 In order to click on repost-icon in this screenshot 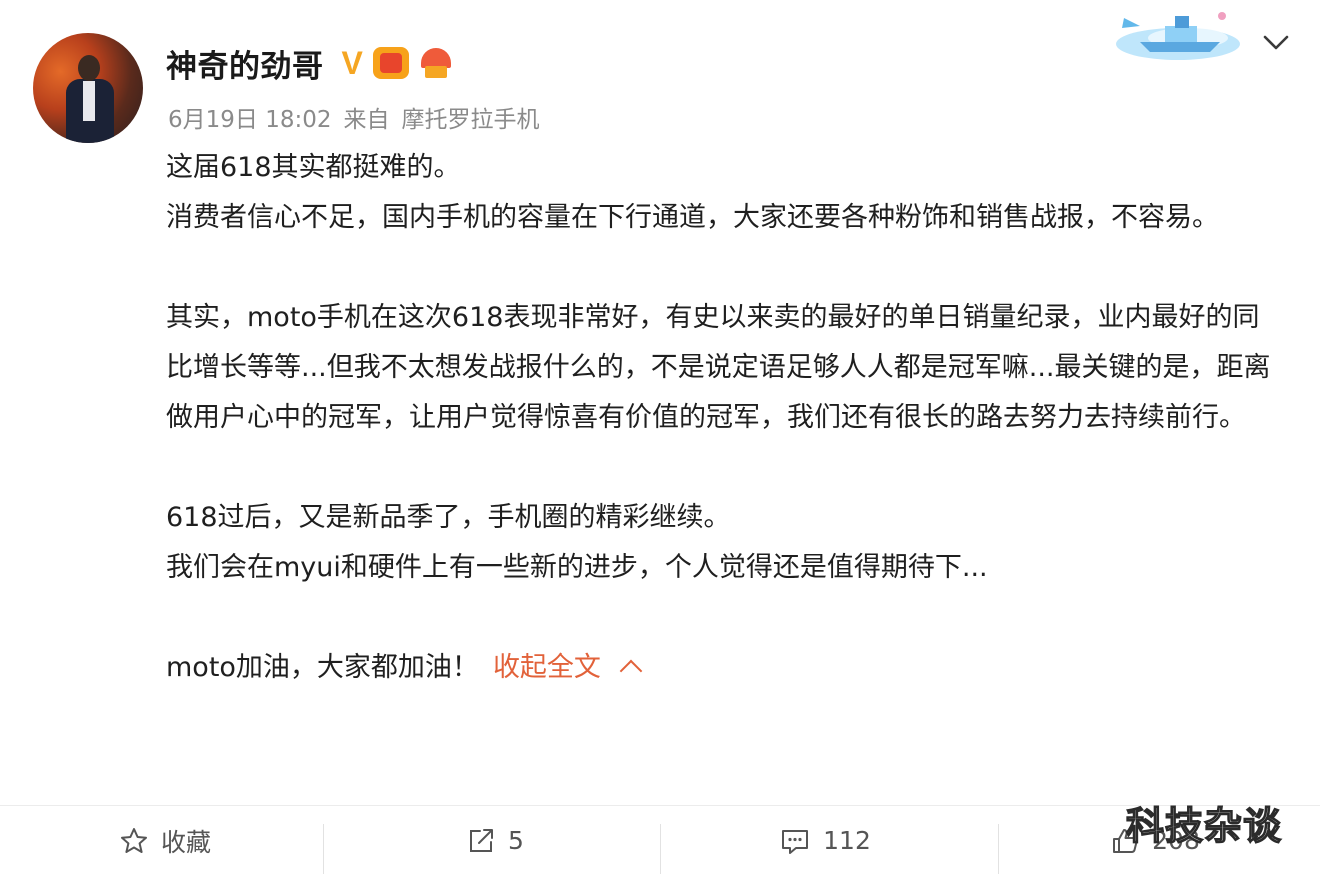, I will do `click(482, 840)`.